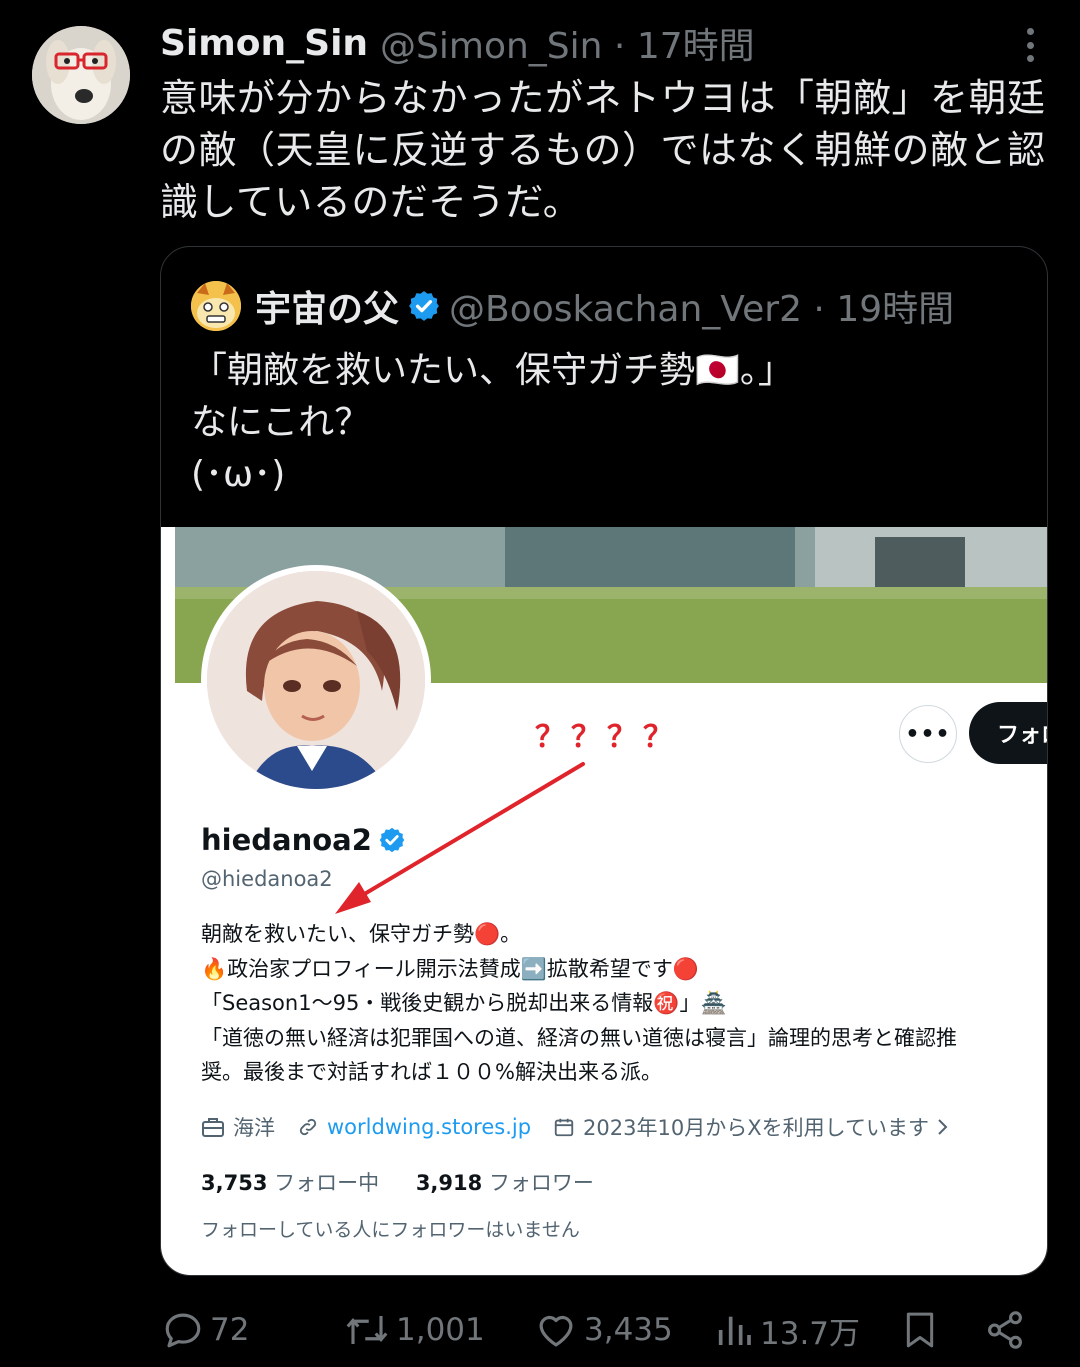 The image size is (1080, 1367). I want to click on followers-count-group: 3,918 フォロワー, so click(505, 1183).